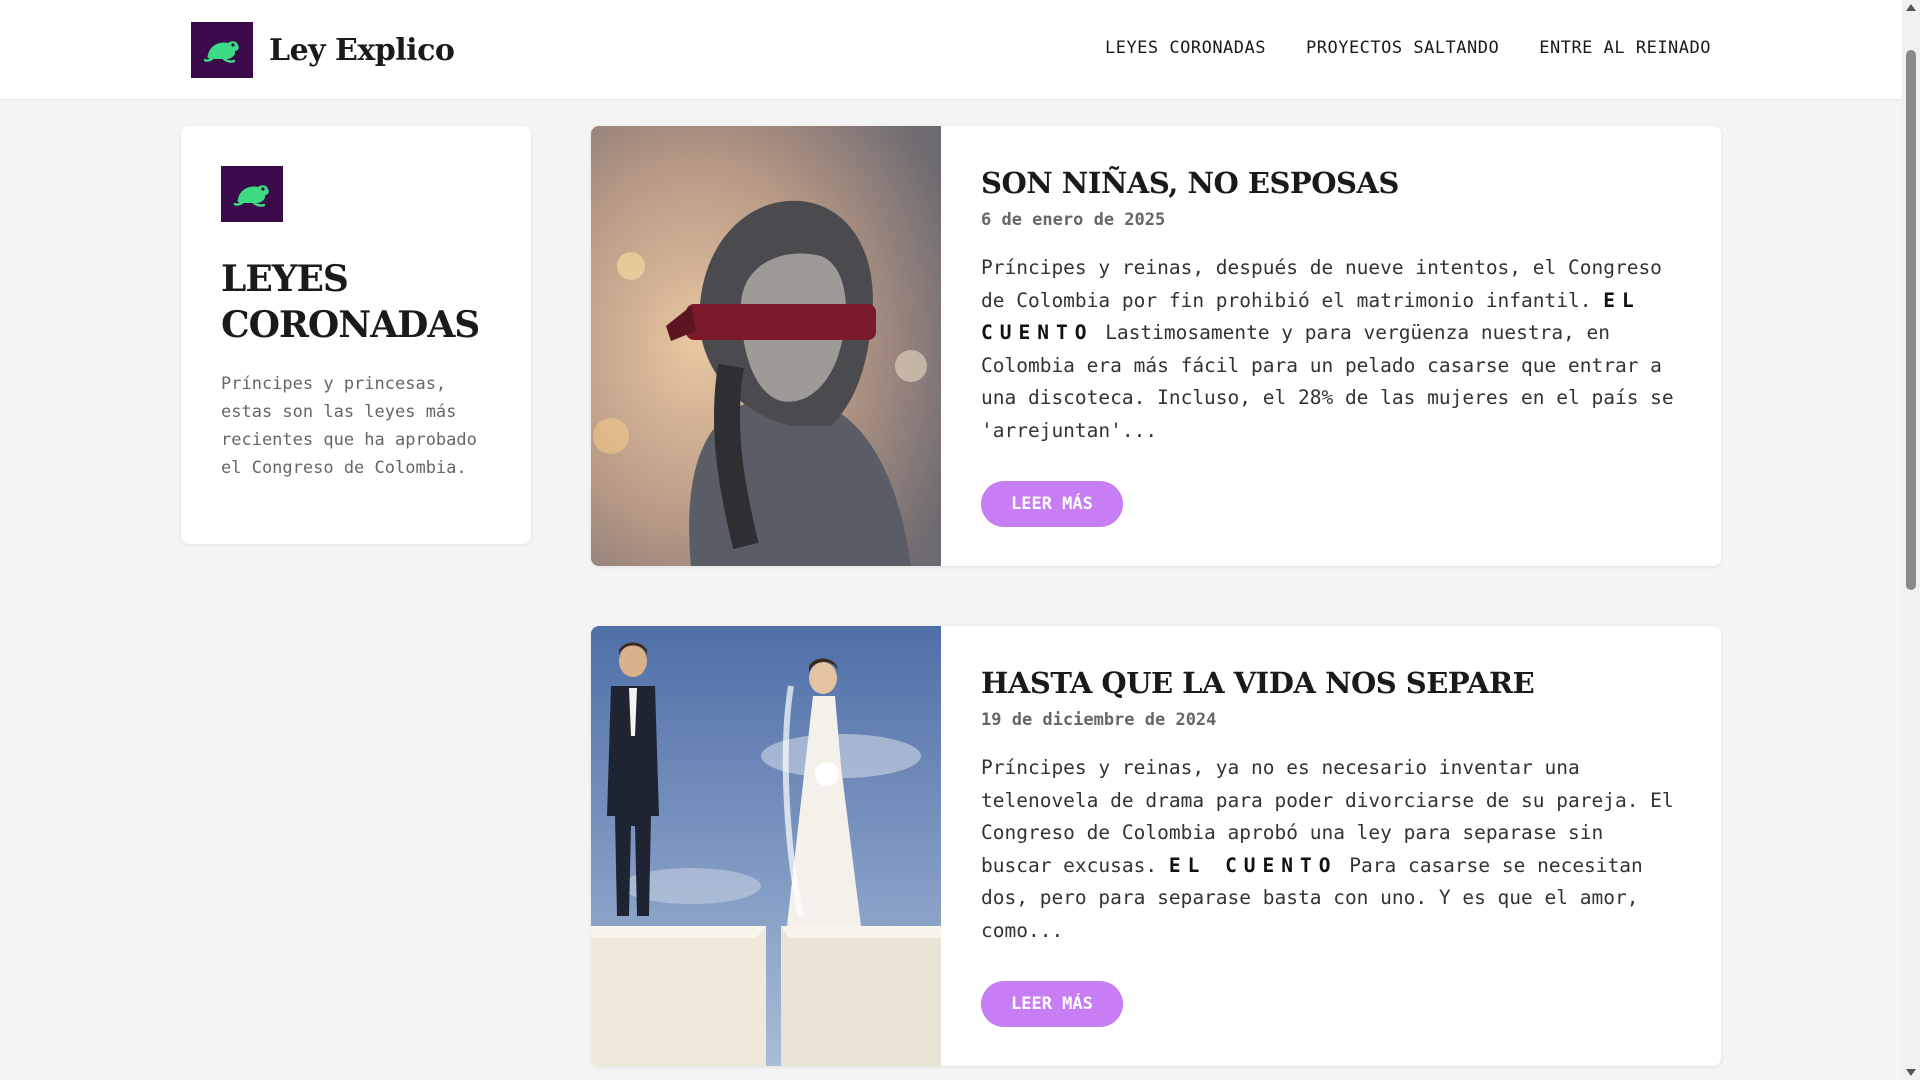 This screenshot has height=1080, width=1920. I want to click on post-title: SON NIÑAS, NO ESPOSAS, so click(1331, 183).